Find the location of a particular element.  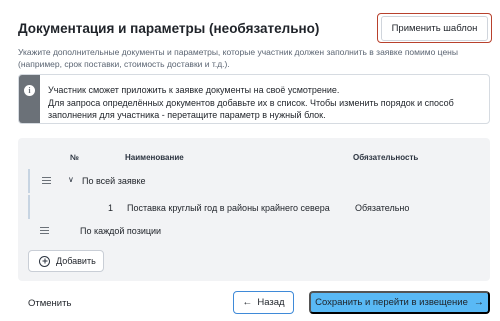

group-label: По всей заявке is located at coordinates (114, 181).